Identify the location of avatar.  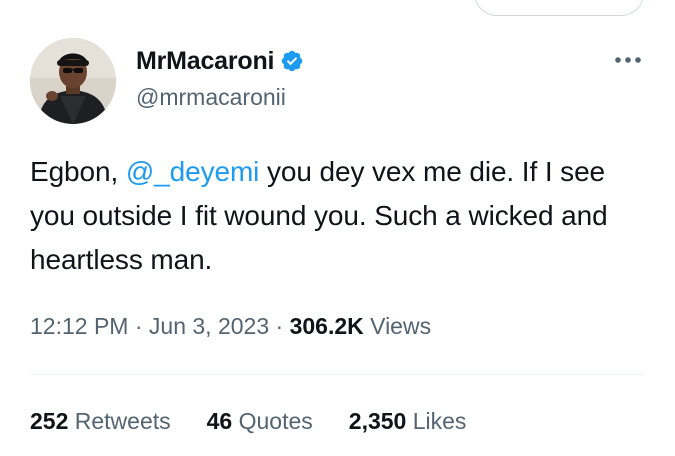
(73, 81).